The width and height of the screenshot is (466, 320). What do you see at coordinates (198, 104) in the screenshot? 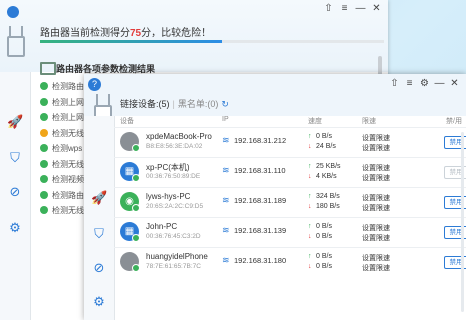
I see `tab-blacklist: 黑名单:(0)` at bounding box center [198, 104].